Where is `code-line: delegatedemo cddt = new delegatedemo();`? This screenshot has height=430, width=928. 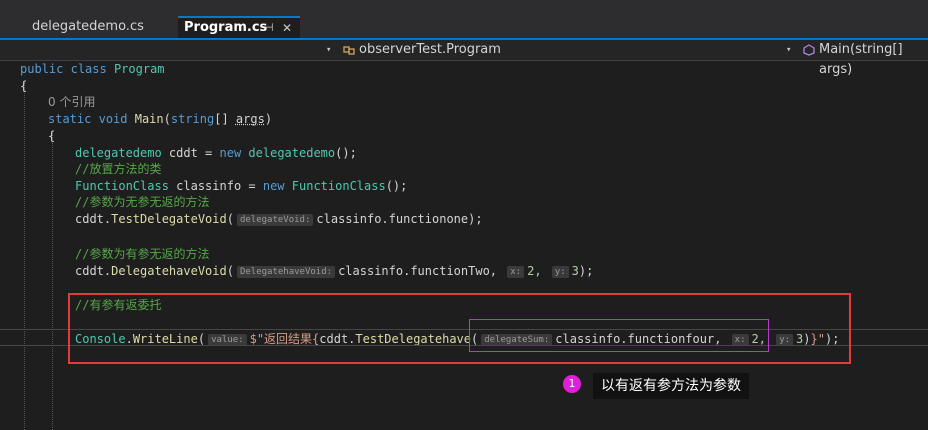
code-line: delegatedemo cddt = new delegatedemo(); is located at coordinates (216, 153).